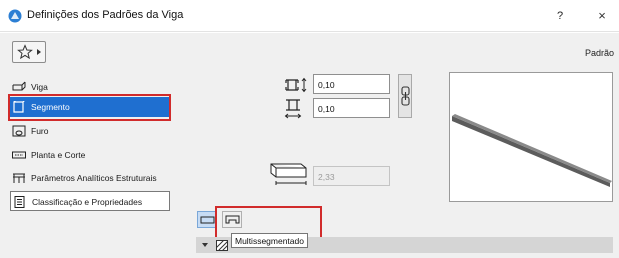 This screenshot has height=258, width=619. What do you see at coordinates (19, 178) in the screenshot?
I see `structural-analytical-icon` at bounding box center [19, 178].